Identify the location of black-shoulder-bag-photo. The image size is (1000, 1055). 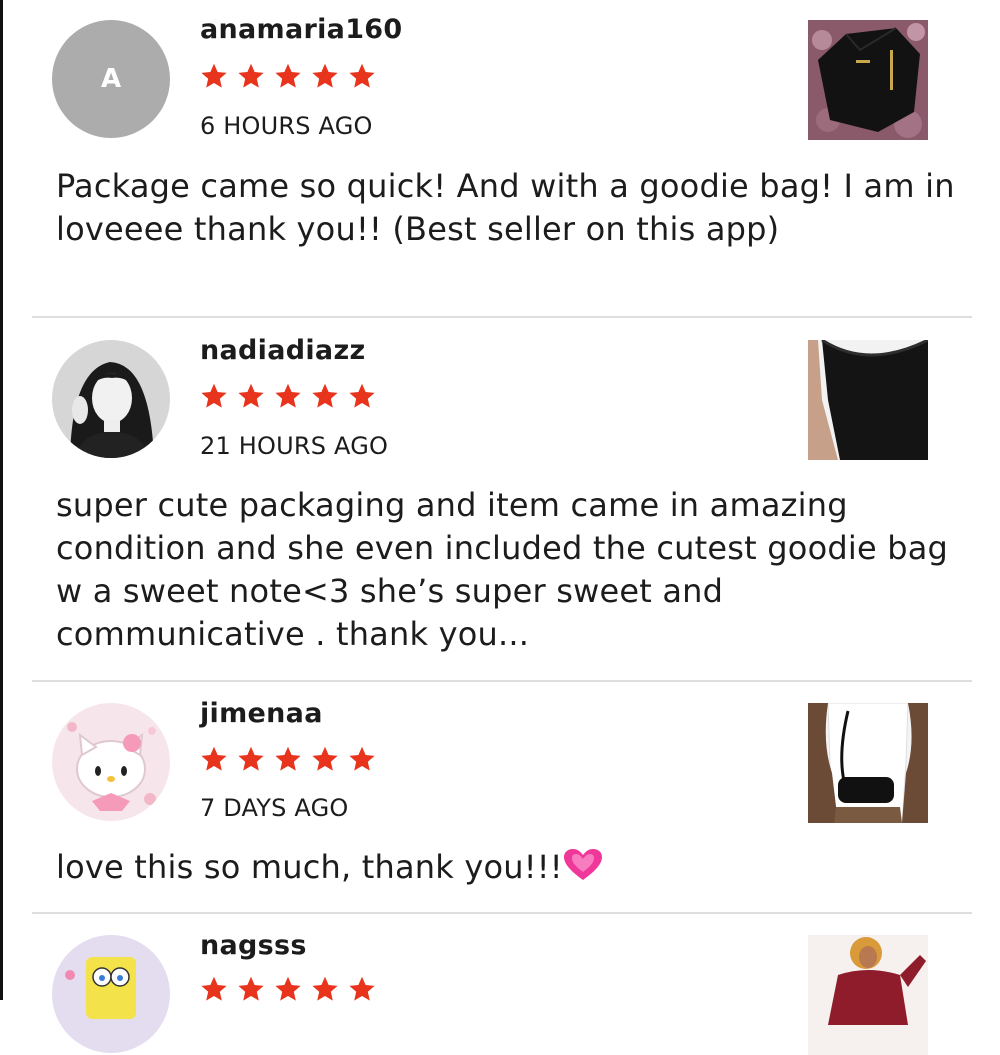
(868, 763).